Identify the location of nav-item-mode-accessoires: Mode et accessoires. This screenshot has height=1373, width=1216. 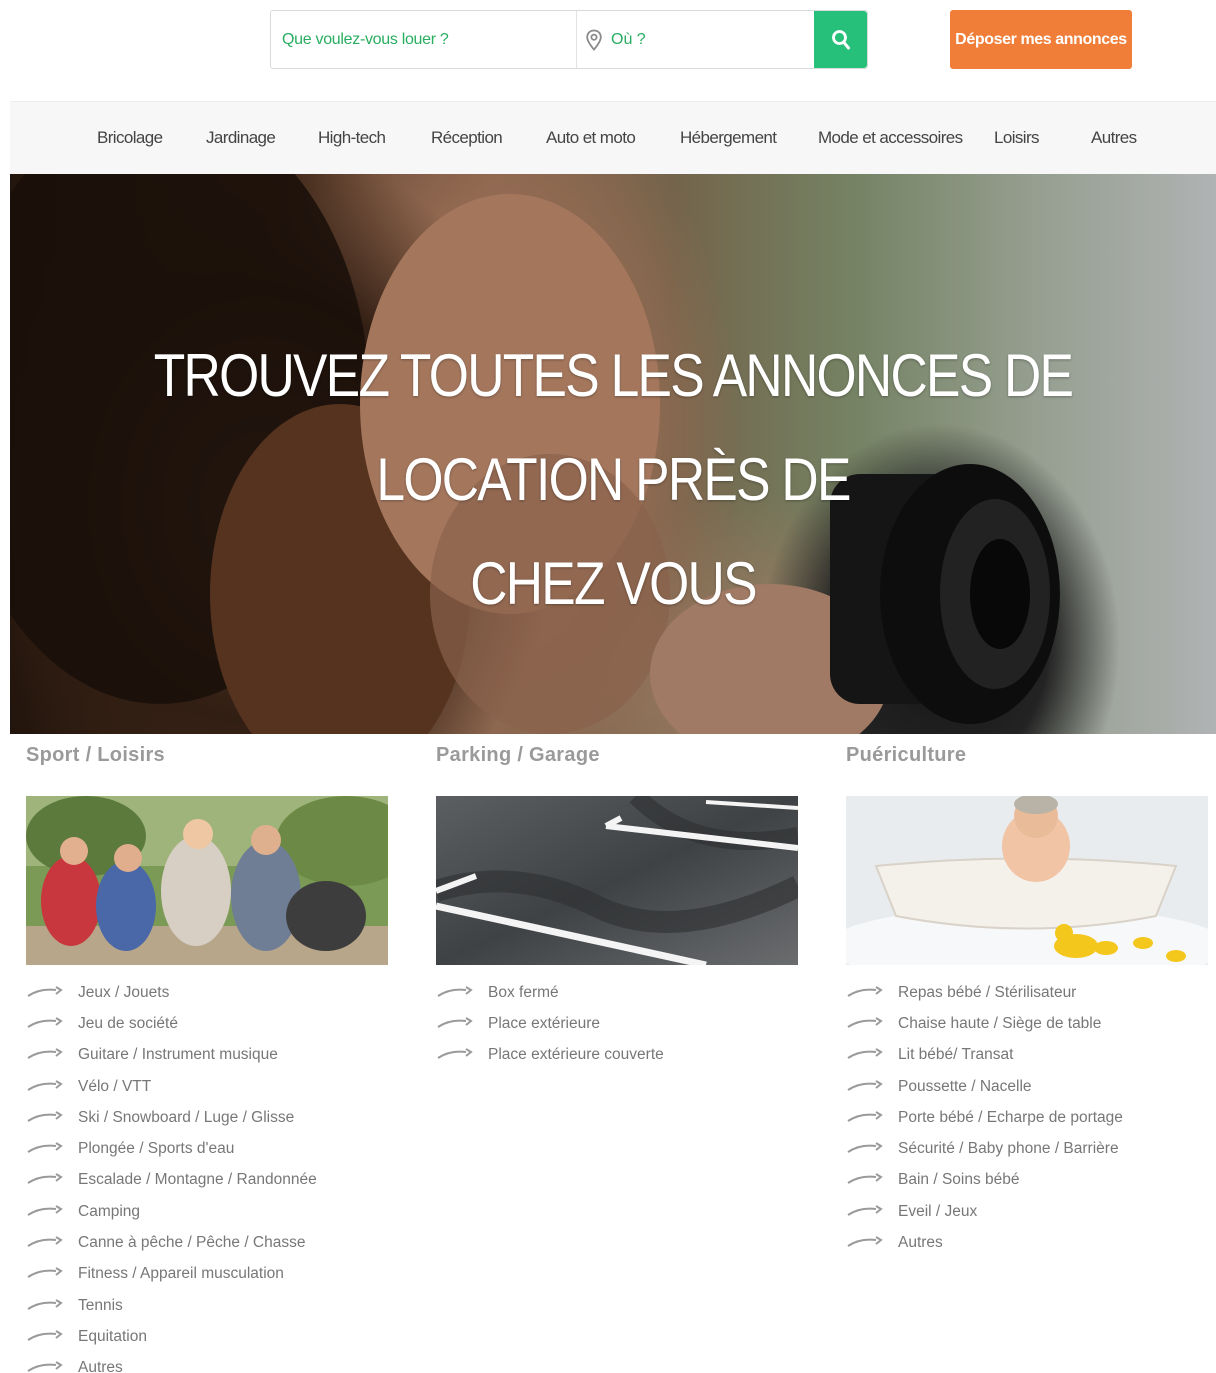
(890, 138).